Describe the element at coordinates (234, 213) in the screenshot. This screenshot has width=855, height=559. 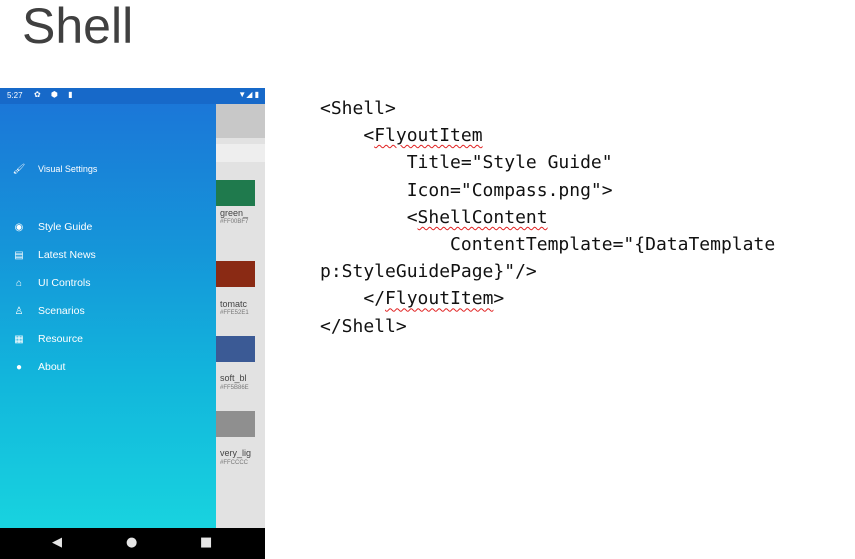
I see `swatch-name: green_` at that location.